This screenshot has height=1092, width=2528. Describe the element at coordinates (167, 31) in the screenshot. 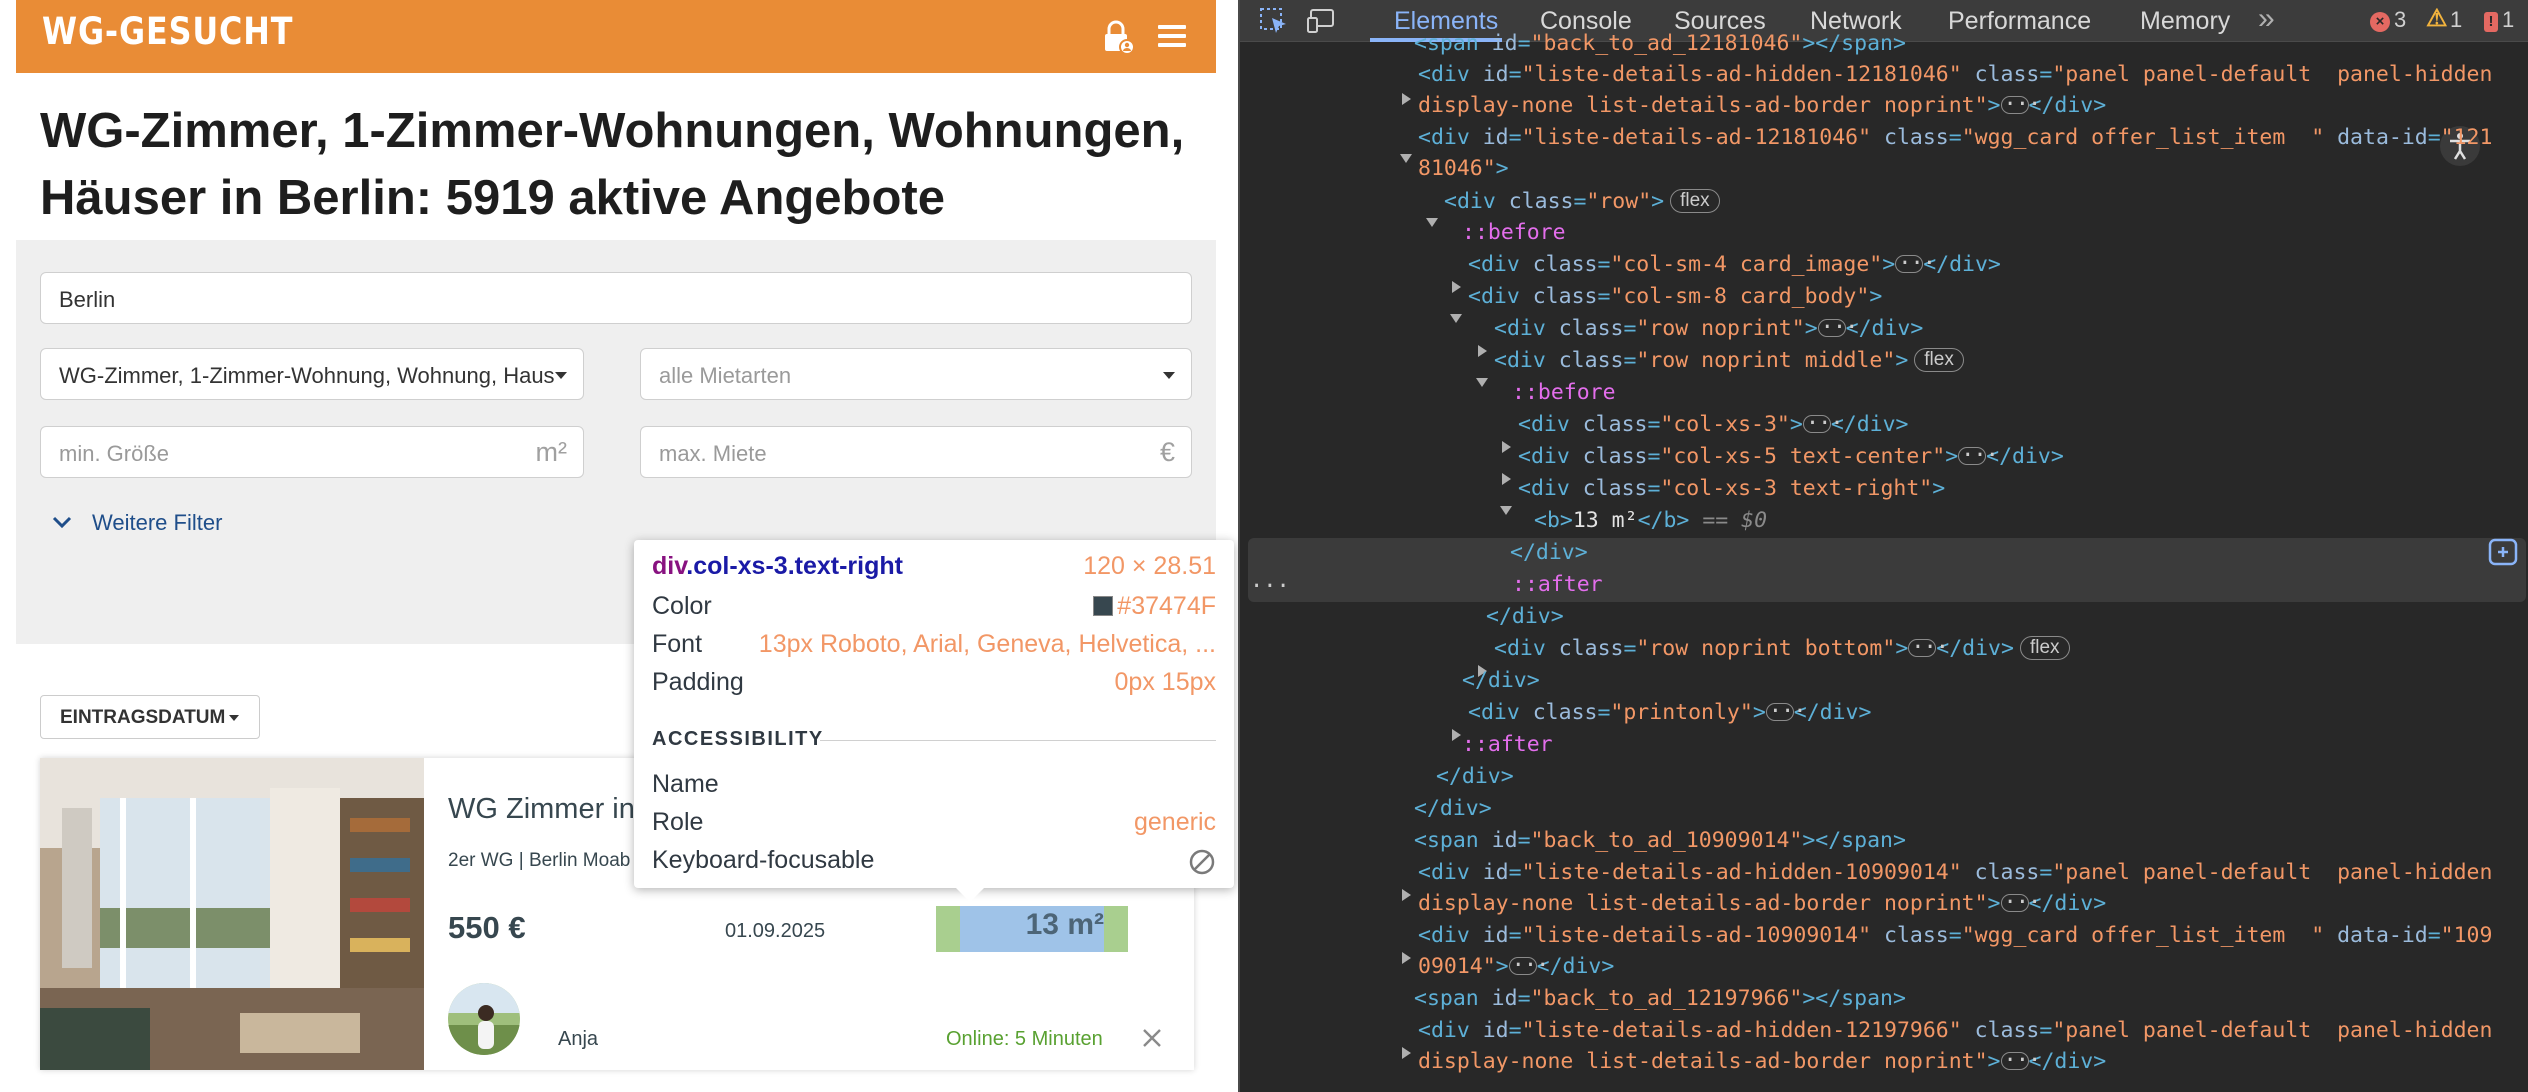

I see `site-logo: WG-GESUCHT` at that location.